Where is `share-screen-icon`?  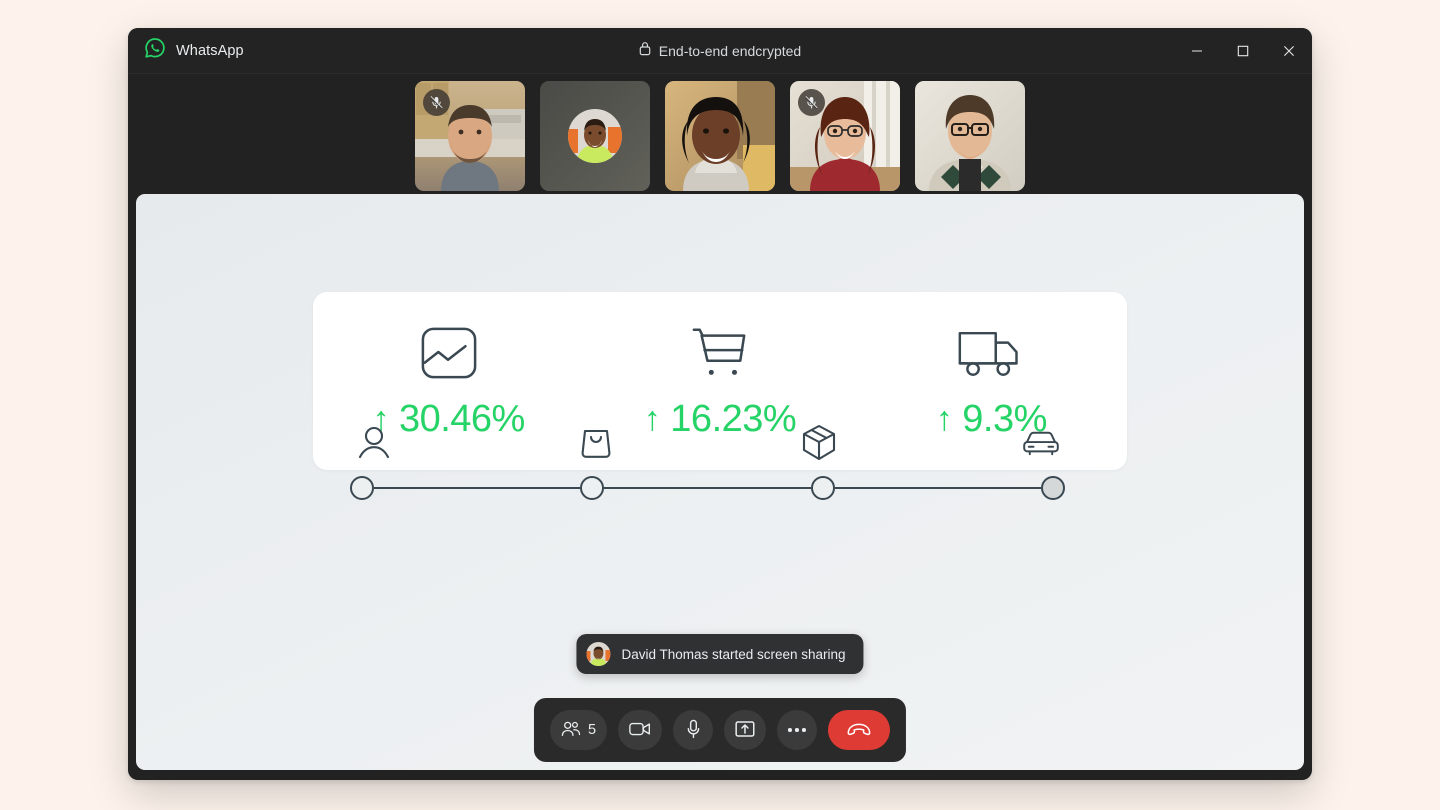 share-screen-icon is located at coordinates (745, 730).